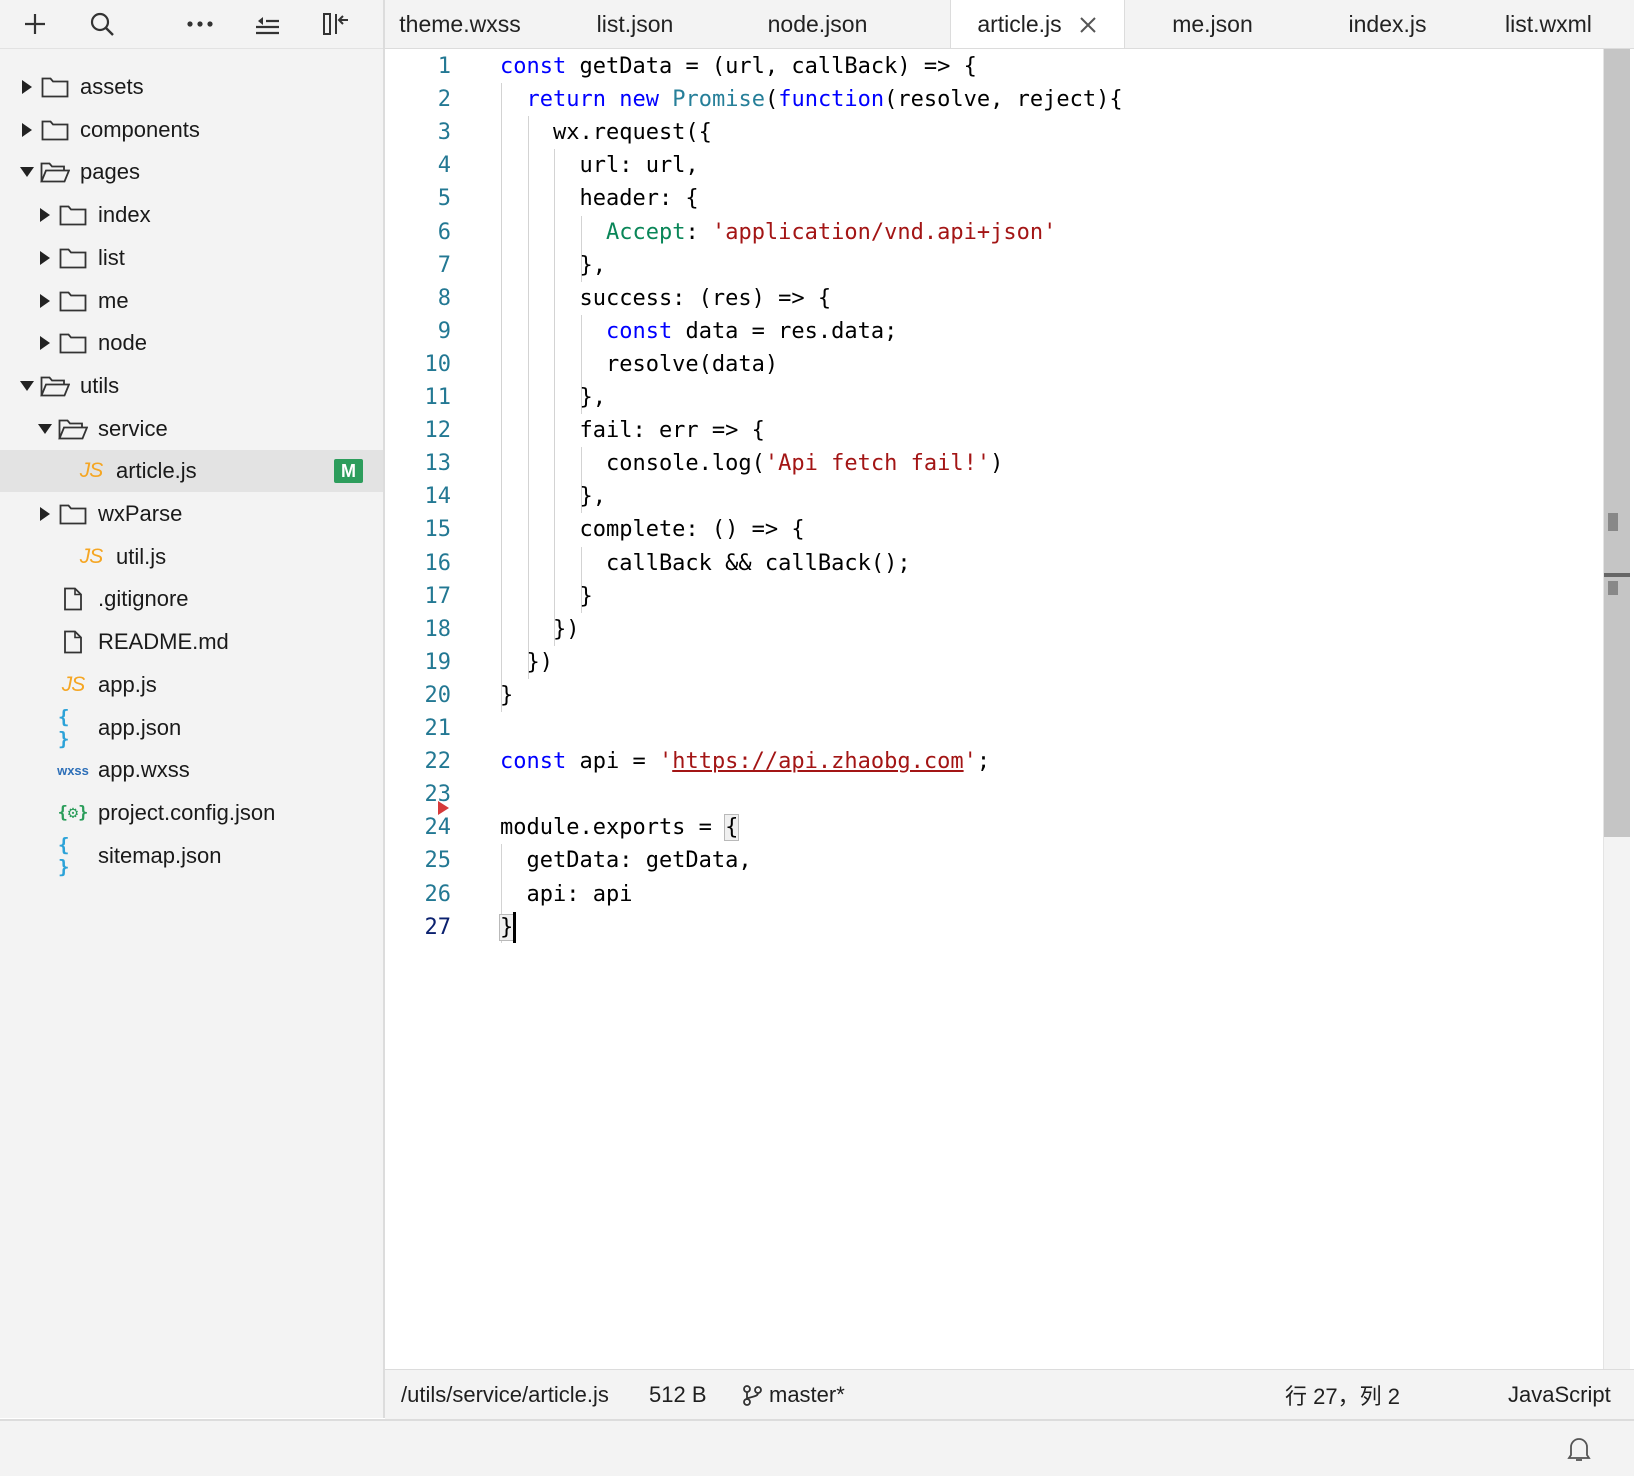  Describe the element at coordinates (665, 298) in the screenshot. I see `code-line: success: (res) => {` at that location.